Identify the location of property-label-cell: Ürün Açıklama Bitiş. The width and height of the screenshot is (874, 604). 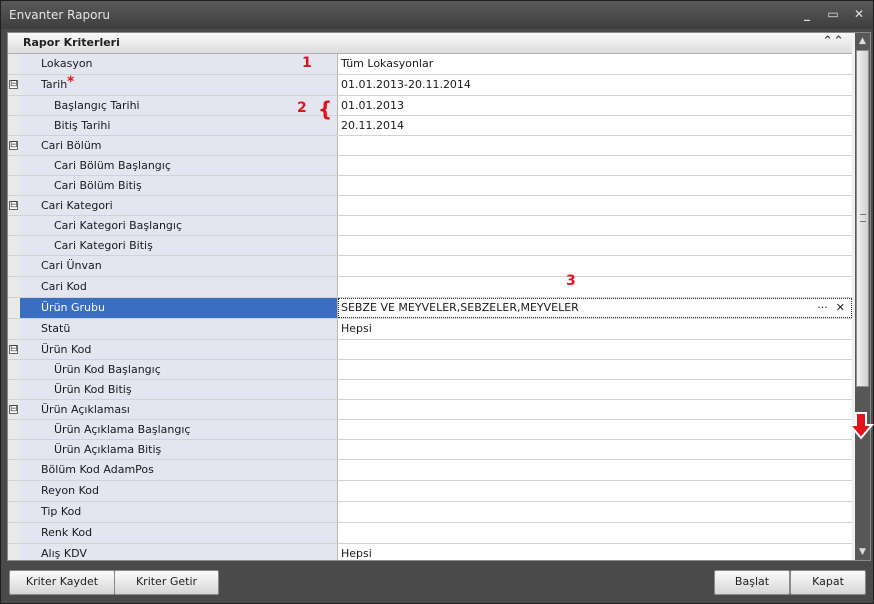
(179, 449).